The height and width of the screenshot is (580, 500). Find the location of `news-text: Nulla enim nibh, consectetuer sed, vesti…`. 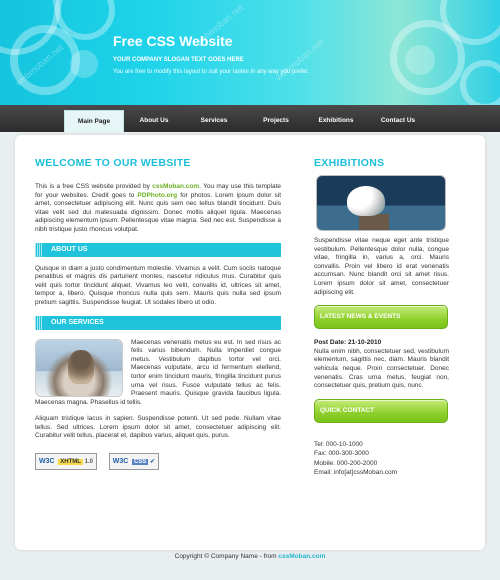

news-text: Nulla enim nibh, consectetuer sed, vesti… is located at coordinates (381, 368).